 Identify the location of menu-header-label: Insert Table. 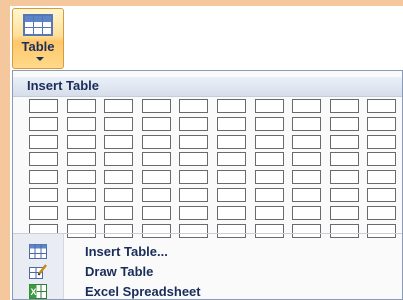
(63, 85).